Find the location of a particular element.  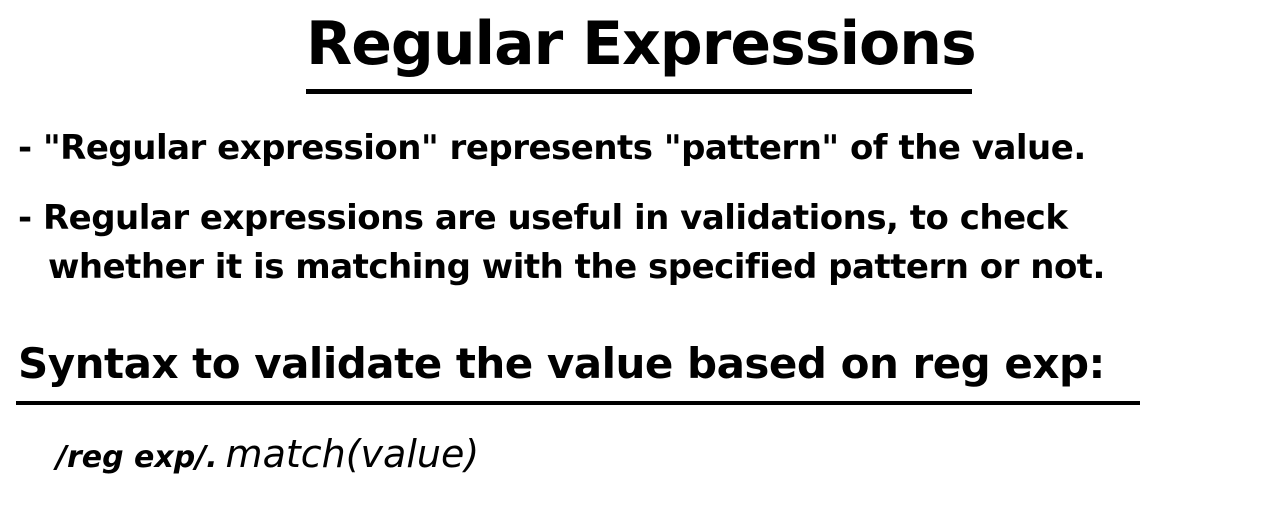

syntax-example: /reg exp/. match(value) is located at coordinates (267, 456).